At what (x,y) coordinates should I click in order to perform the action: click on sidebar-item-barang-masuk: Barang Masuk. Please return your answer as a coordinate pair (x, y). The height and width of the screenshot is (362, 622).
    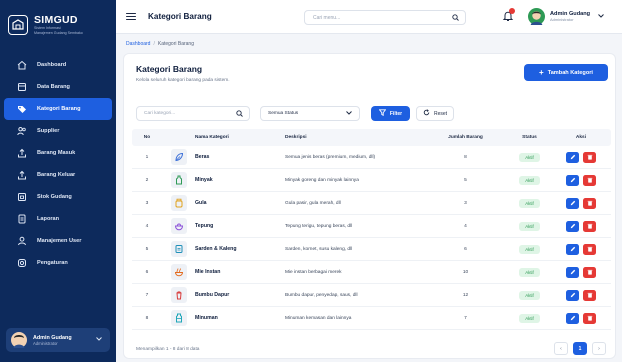
    Looking at the image, I should click on (58, 153).